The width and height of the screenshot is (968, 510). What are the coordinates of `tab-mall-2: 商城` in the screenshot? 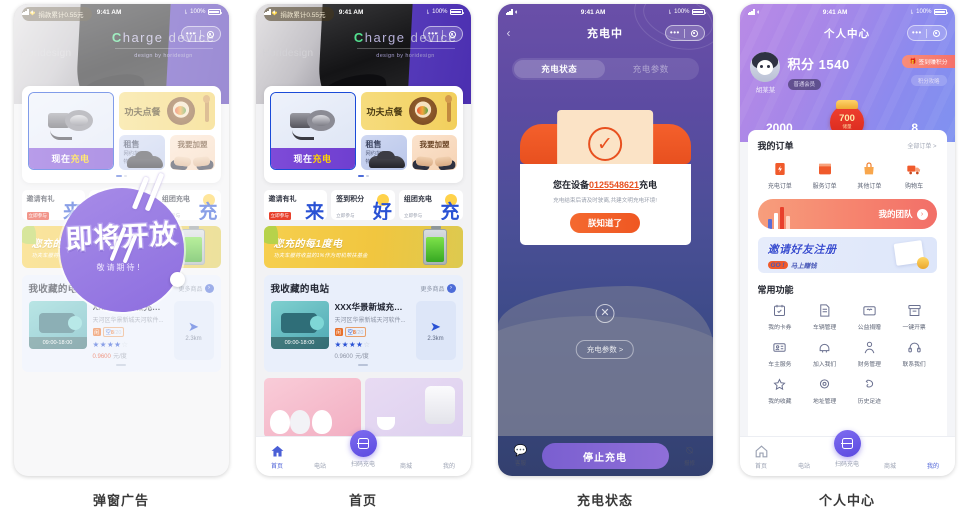 It's located at (406, 457).